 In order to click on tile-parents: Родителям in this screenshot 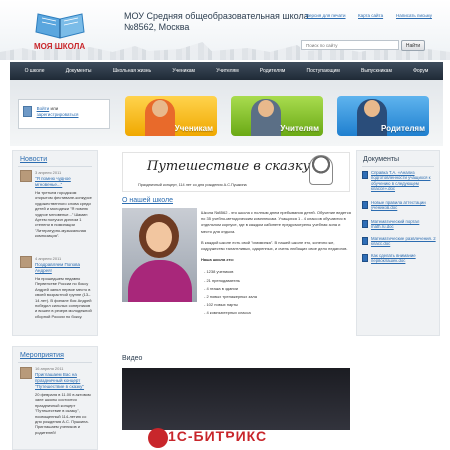, I will do `click(383, 116)`.